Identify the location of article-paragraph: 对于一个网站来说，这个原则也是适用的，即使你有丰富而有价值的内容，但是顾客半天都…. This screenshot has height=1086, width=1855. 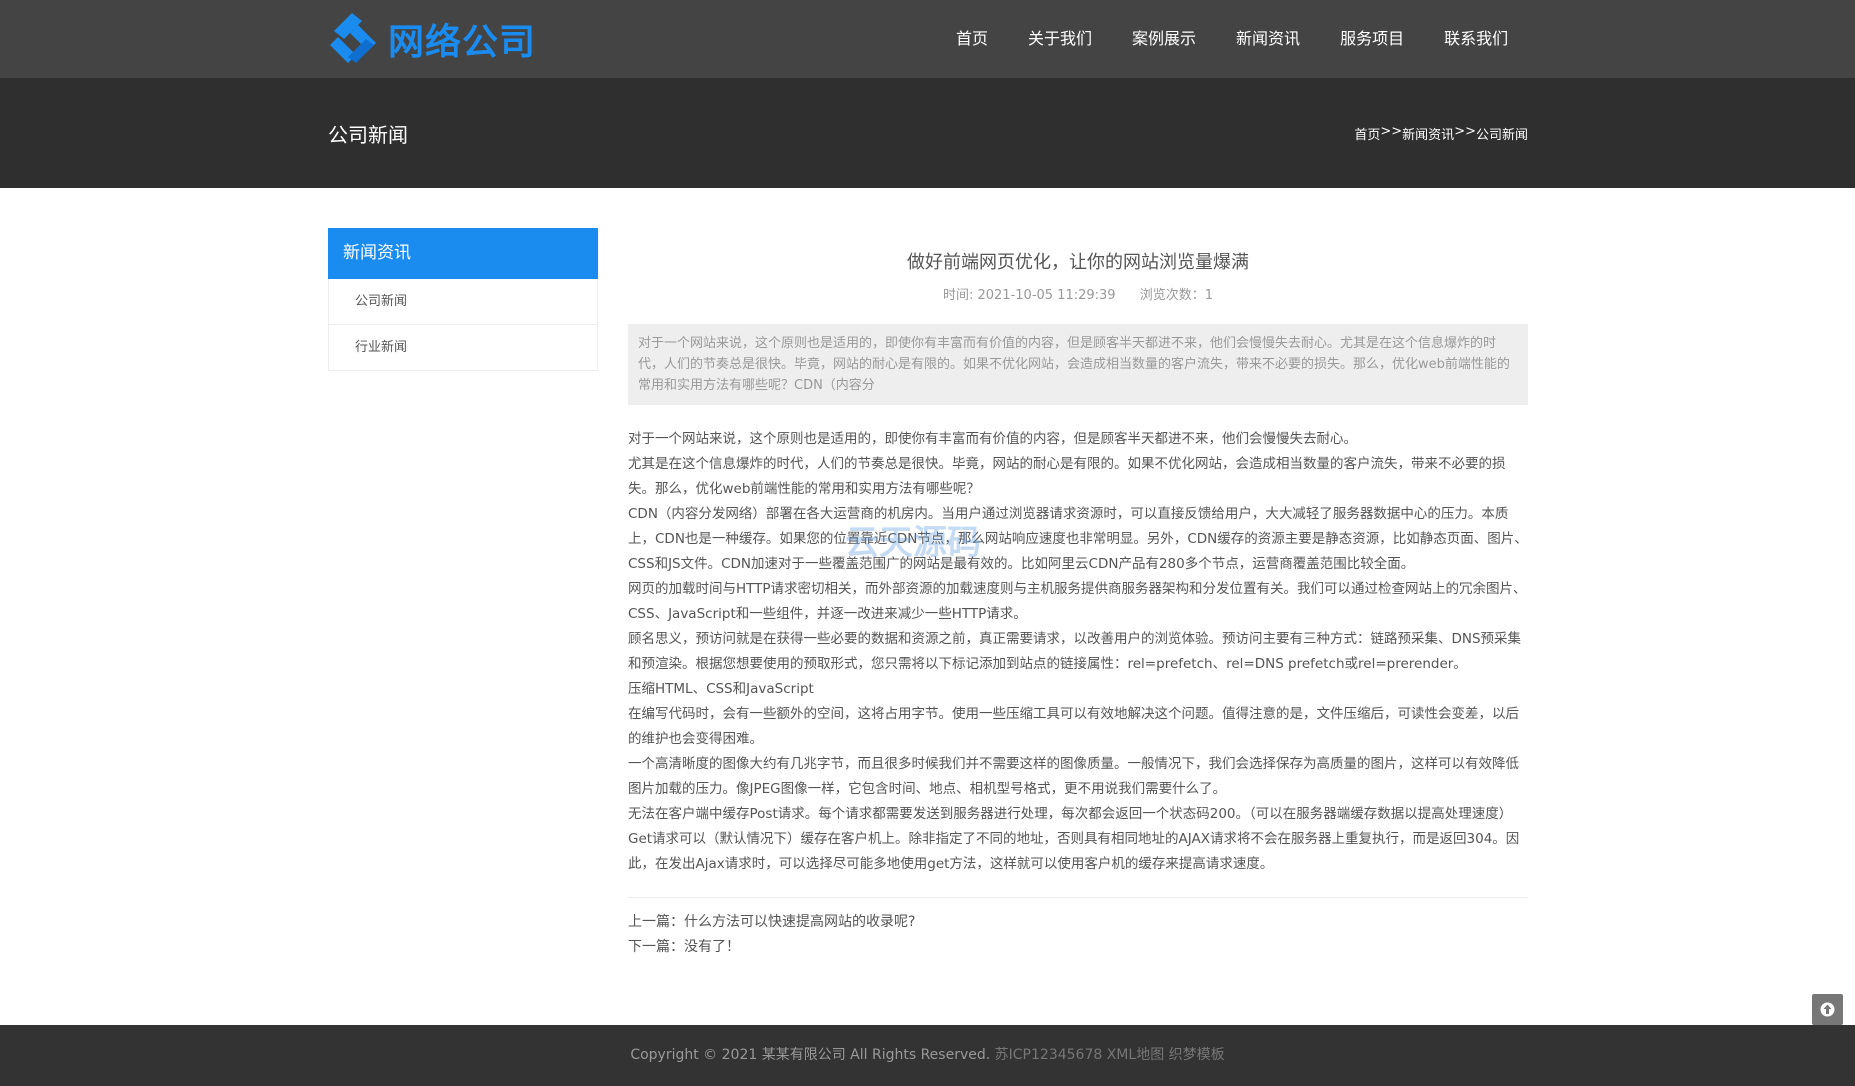
(992, 439).